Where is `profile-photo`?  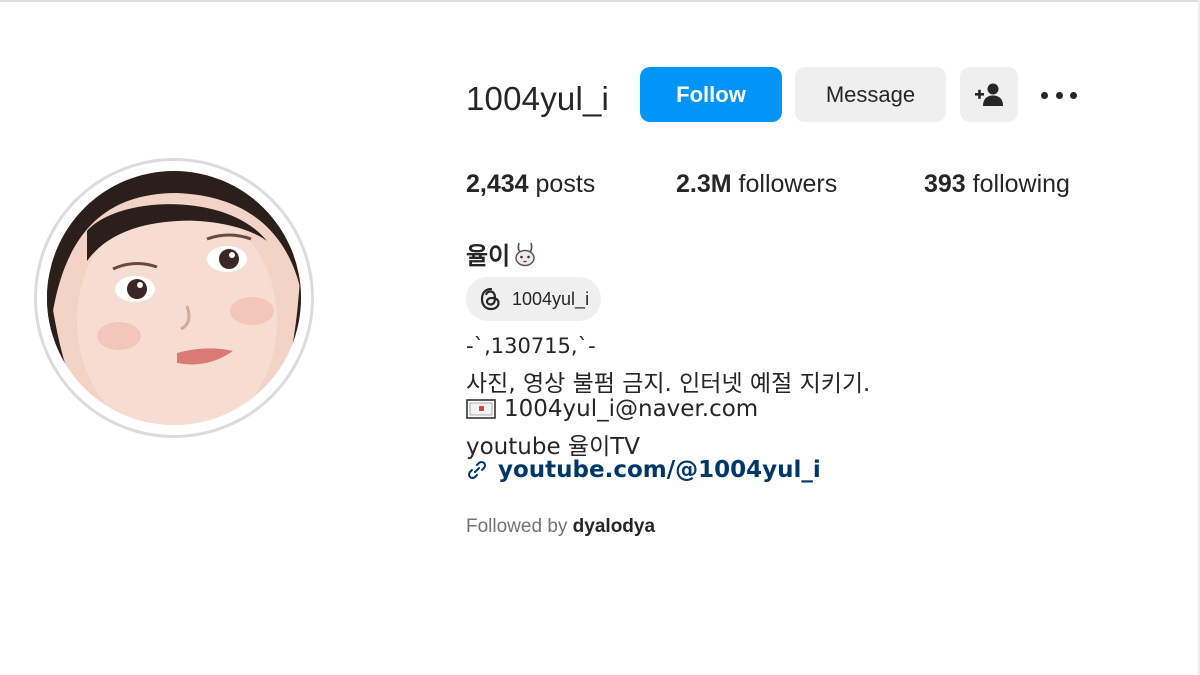
profile-photo is located at coordinates (174, 298).